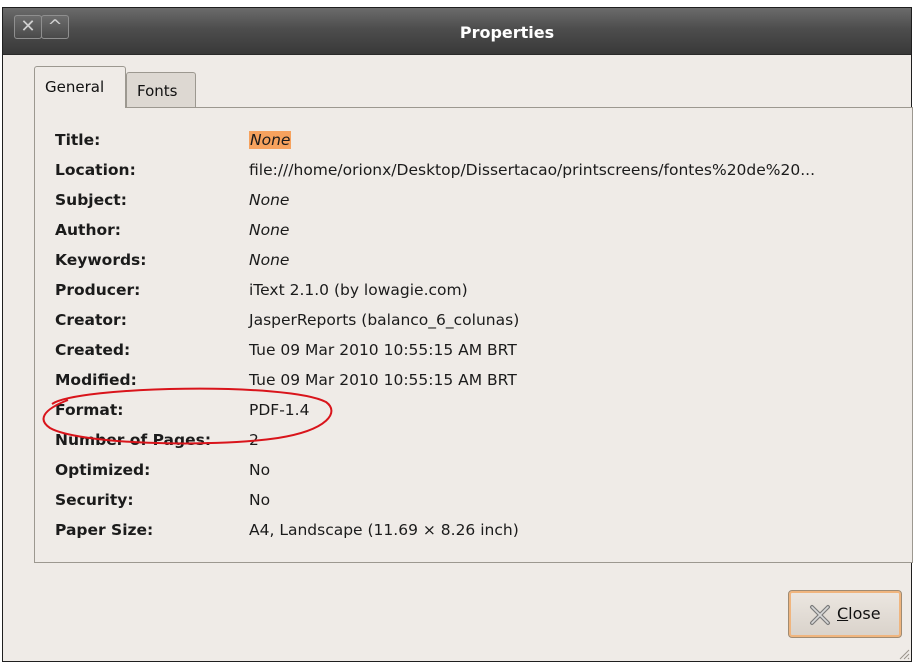  What do you see at coordinates (98, 290) in the screenshot?
I see `property-label: Producer:` at bounding box center [98, 290].